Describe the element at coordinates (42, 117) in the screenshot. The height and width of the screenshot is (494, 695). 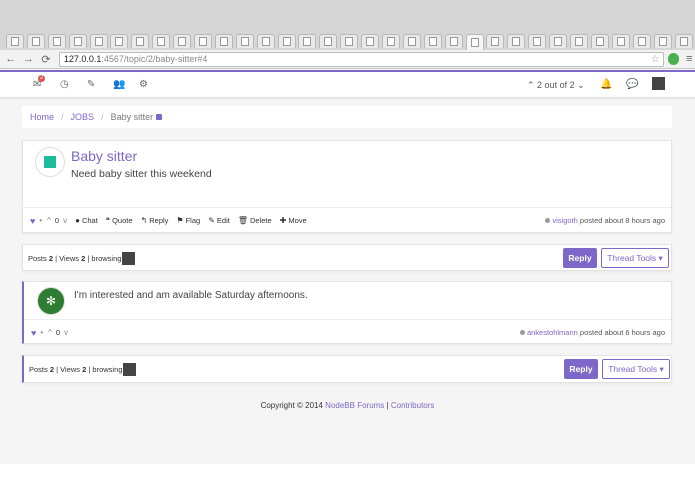
I see `breadcrumb-home: Home` at that location.